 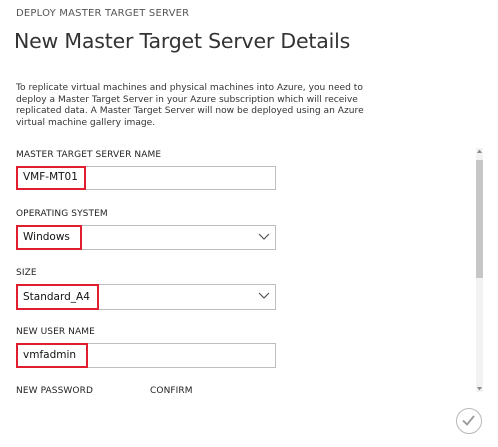 I want to click on server-name-value: VMF-MT01, so click(x=50, y=177).